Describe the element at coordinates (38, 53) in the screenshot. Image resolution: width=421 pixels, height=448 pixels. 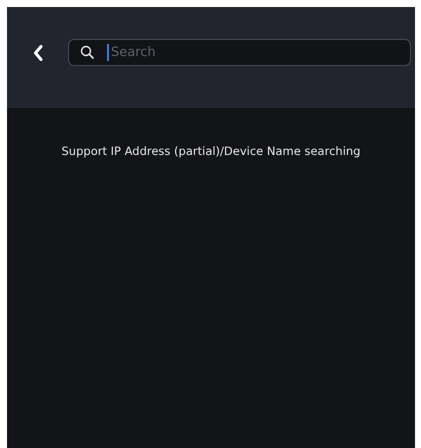
I see `back-icon` at that location.